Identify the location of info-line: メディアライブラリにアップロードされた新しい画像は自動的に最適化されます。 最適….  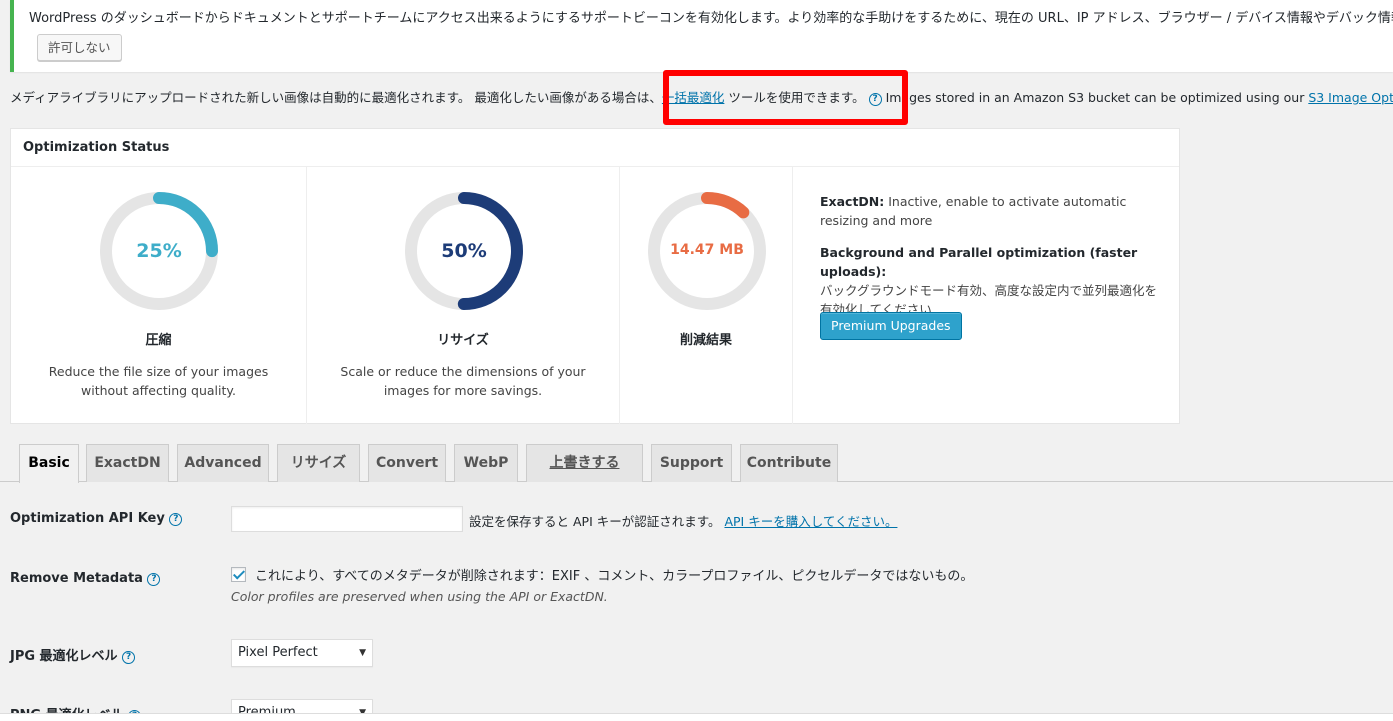
(701, 96).